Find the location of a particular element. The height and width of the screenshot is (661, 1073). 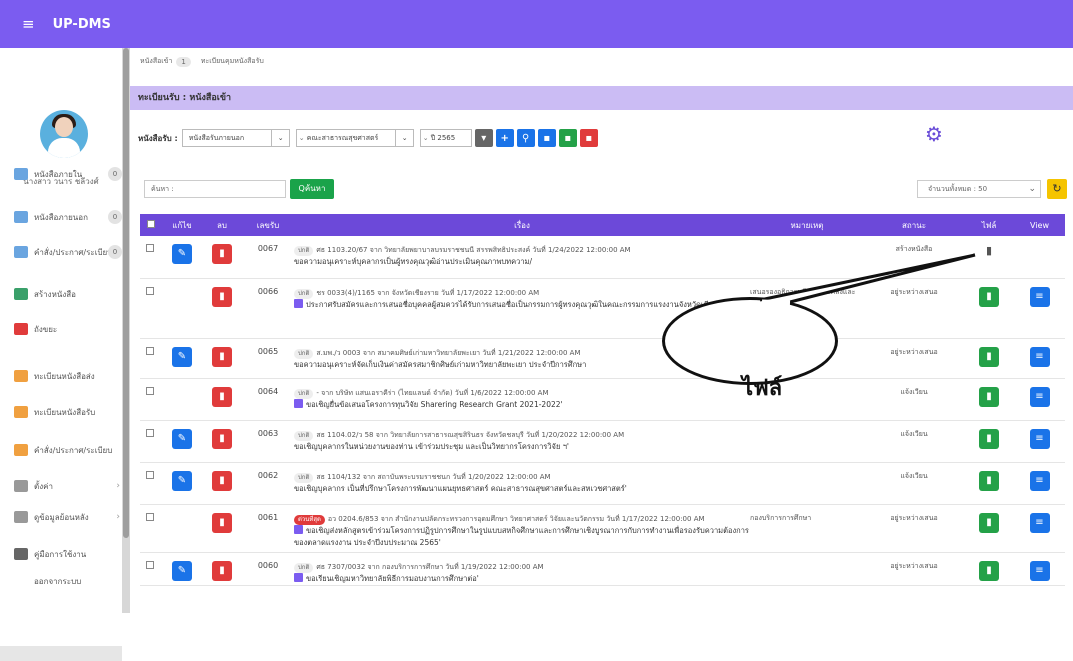

faculty-select-arrow: ⌄ is located at coordinates (404, 138).